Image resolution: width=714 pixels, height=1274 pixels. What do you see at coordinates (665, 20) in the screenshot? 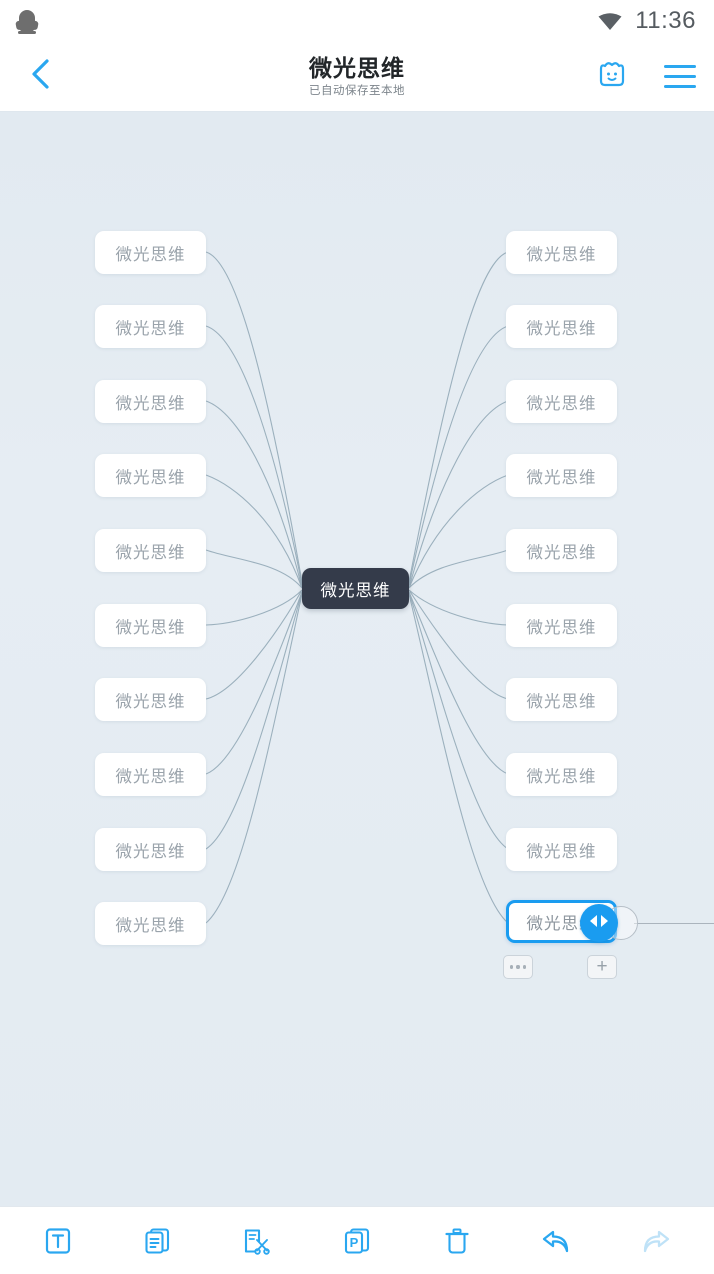
I see `status-bar-clock: 11:36` at bounding box center [665, 20].